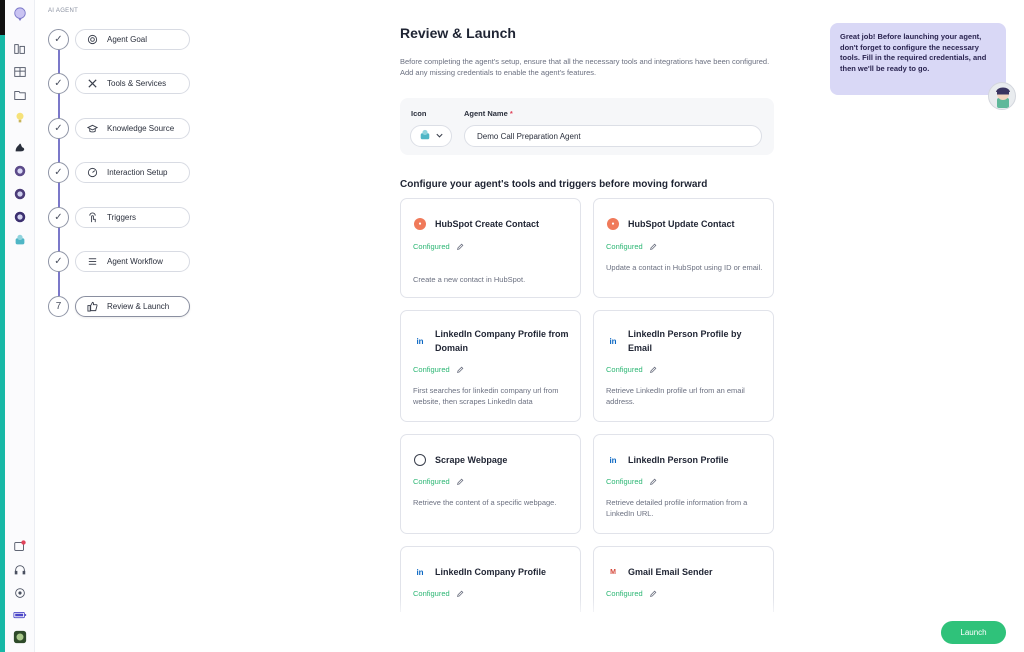 The height and width of the screenshot is (652, 1024). I want to click on user-avatar-icon, so click(20, 637).